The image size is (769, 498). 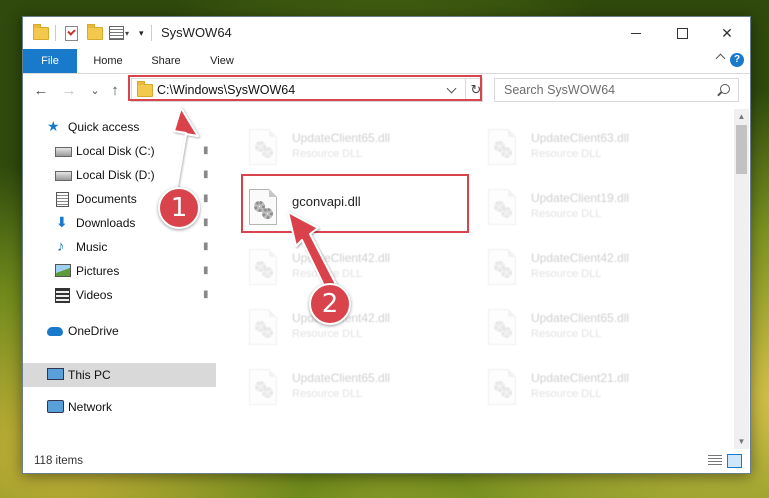 I want to click on step-2-badge: 2, so click(x=330, y=304).